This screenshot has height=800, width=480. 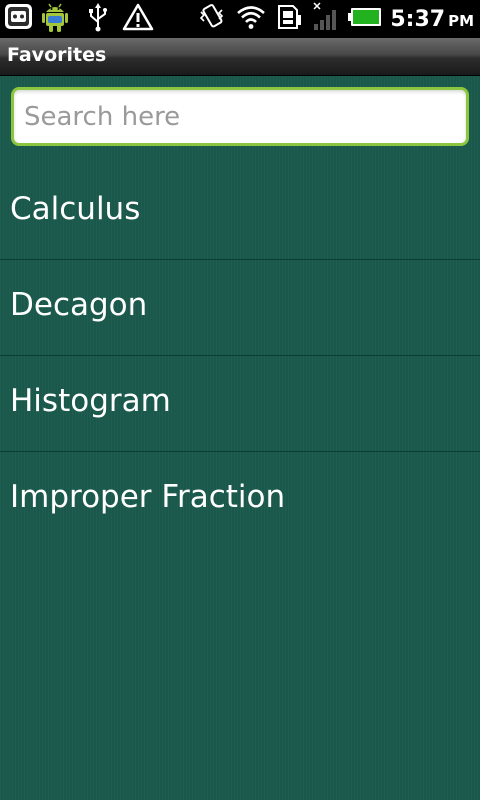 I want to click on bbm-icon, so click(x=19, y=19).